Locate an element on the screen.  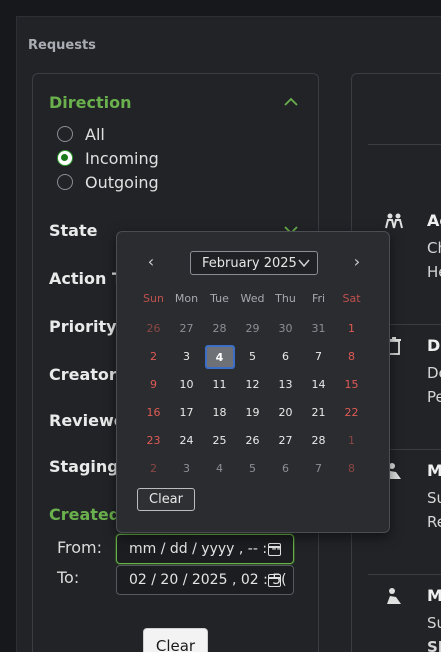
month-select: February 2025 is located at coordinates (254, 263).